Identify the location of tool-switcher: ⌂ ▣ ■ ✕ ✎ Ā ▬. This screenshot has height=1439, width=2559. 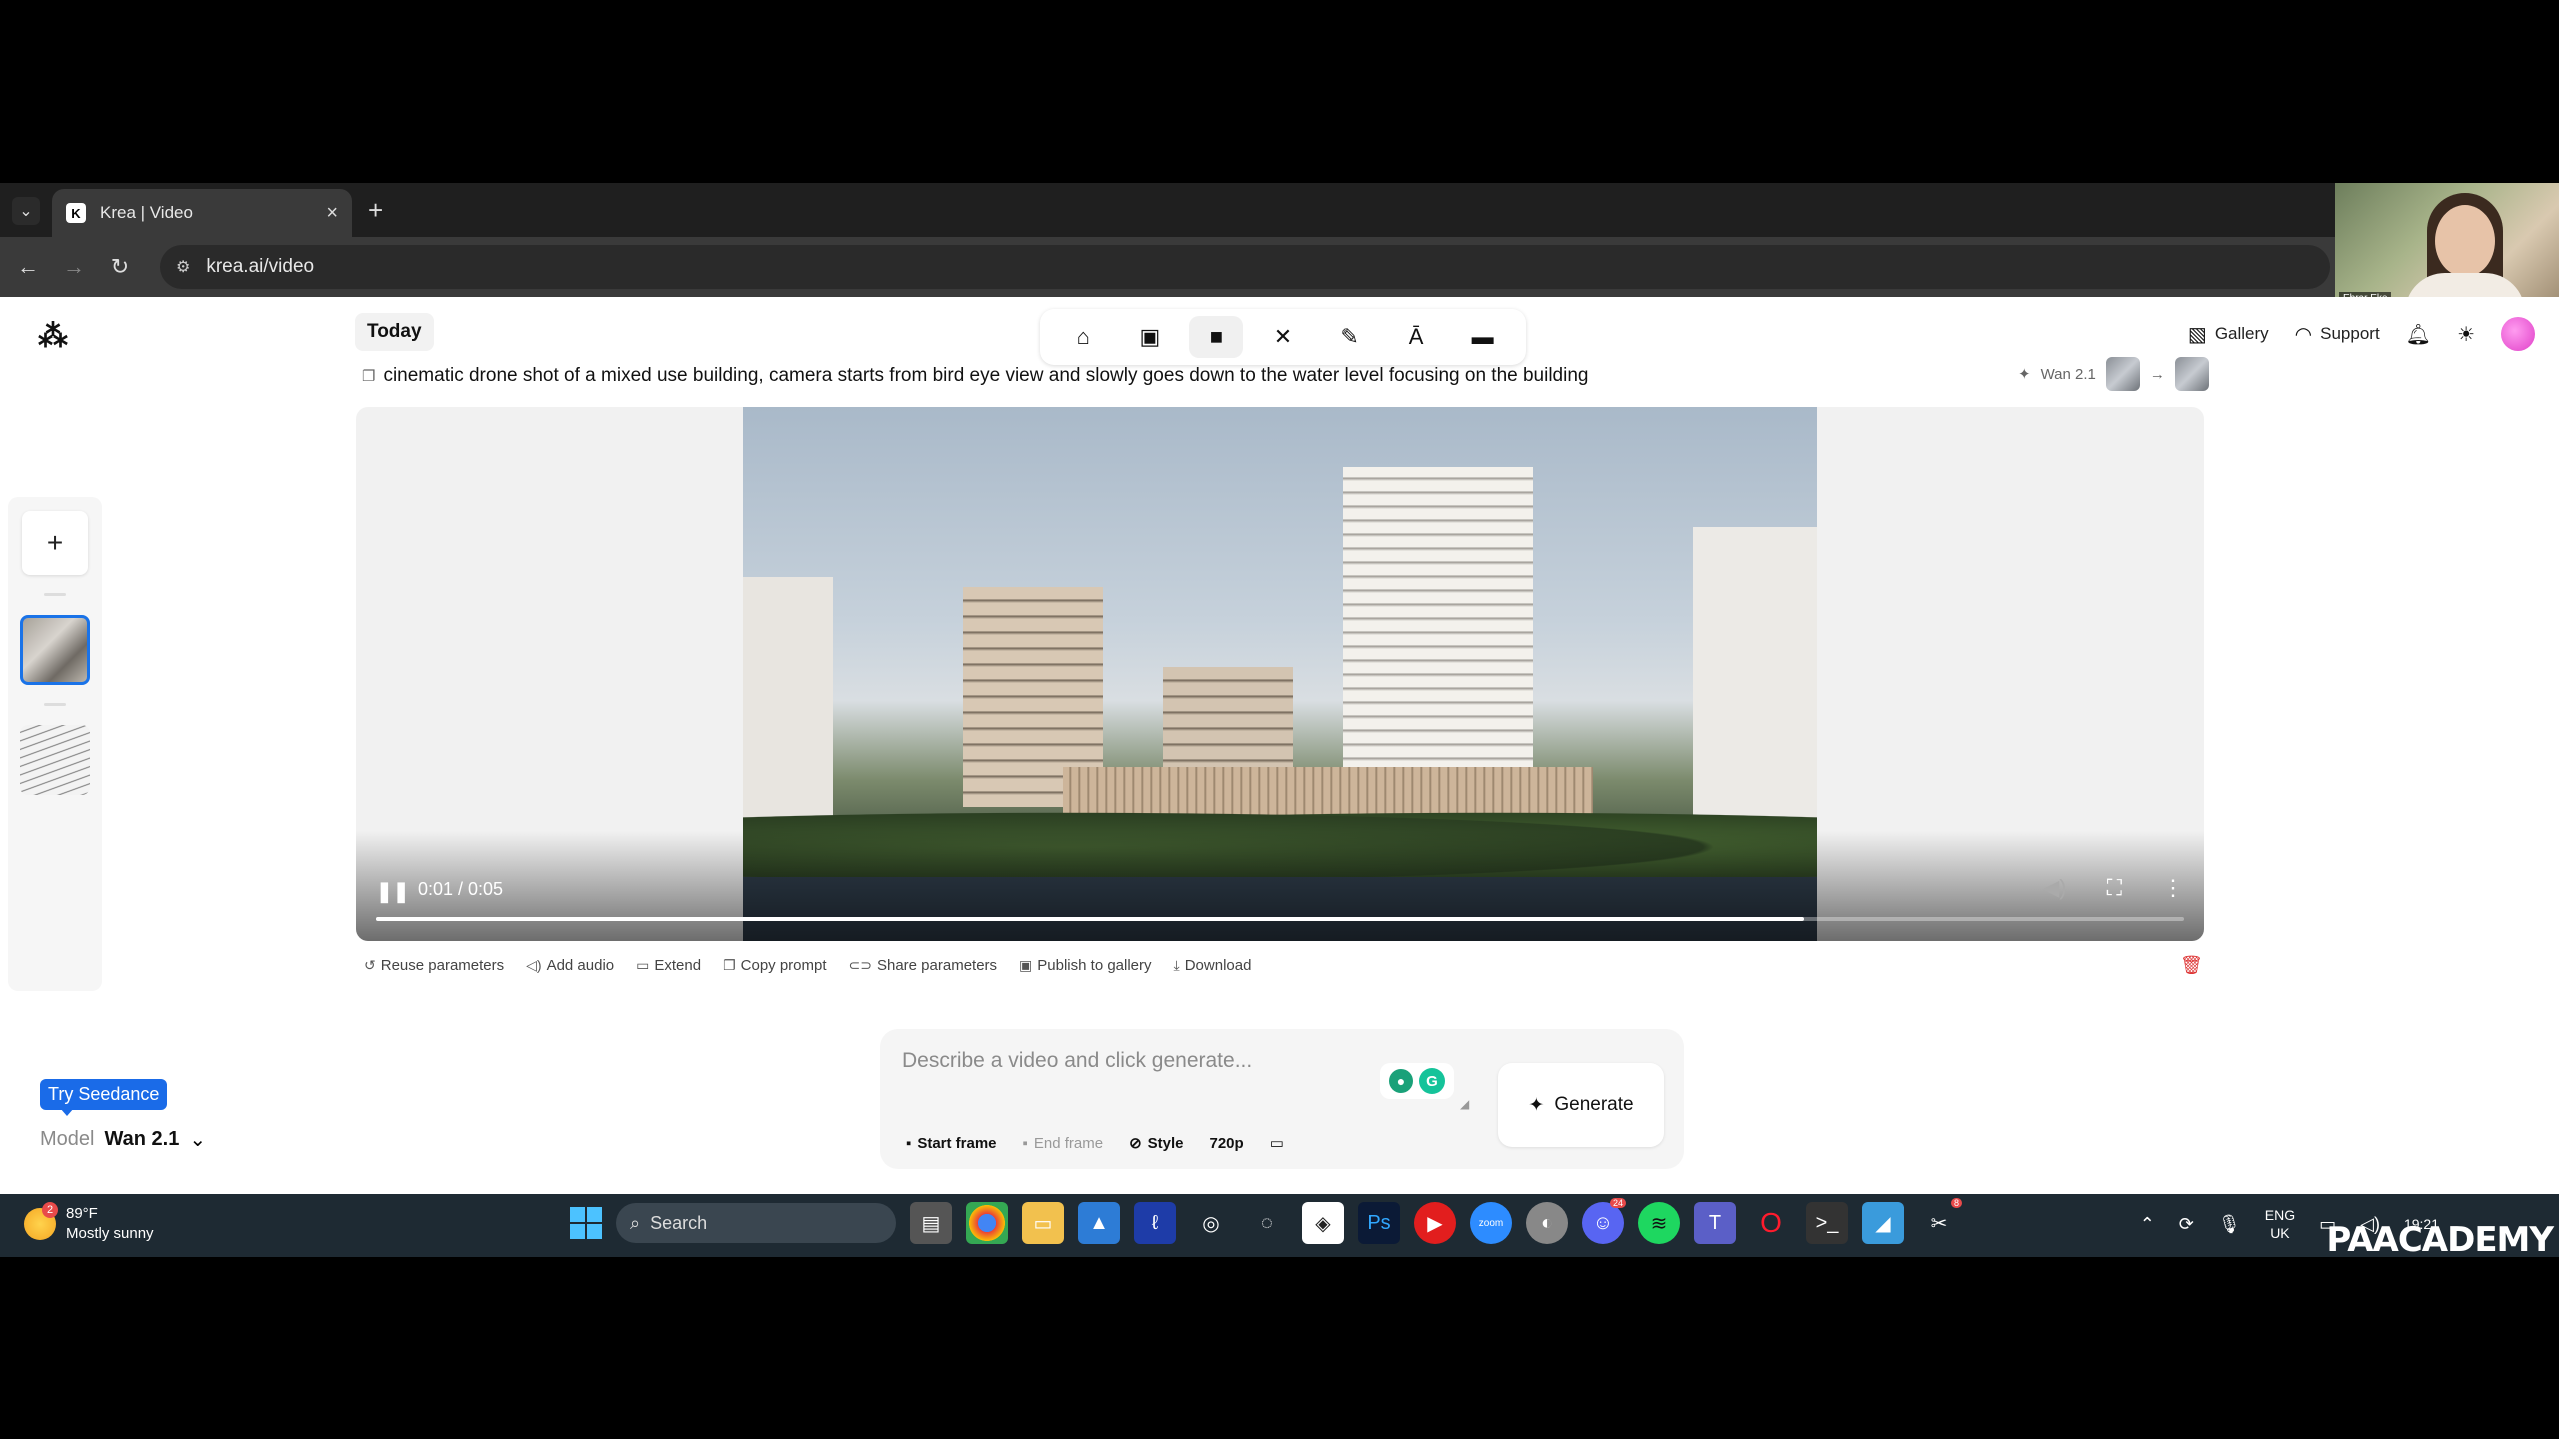
(1283, 337).